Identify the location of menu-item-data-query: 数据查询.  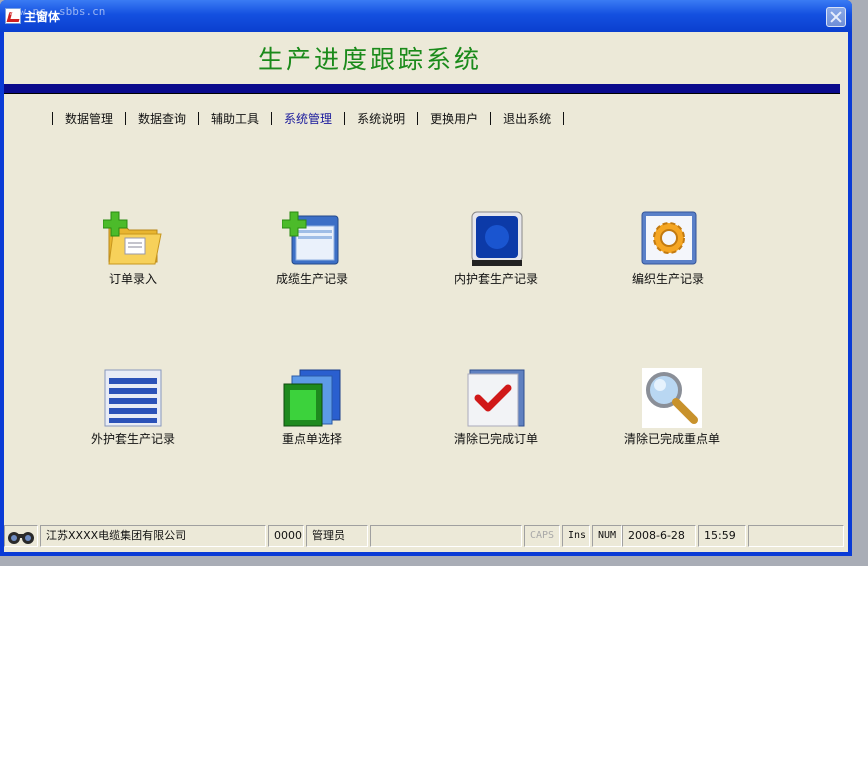
(162, 118).